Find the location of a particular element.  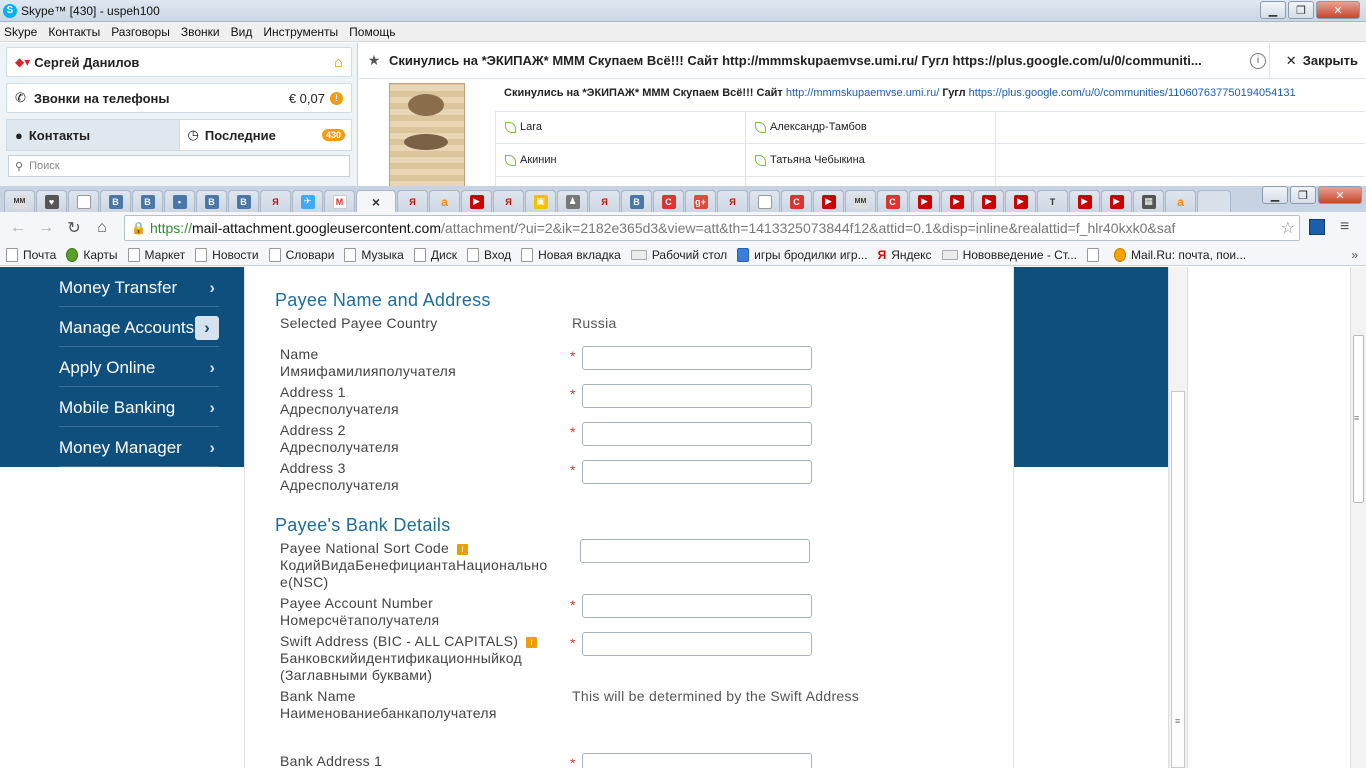

bookmark-item: Диск is located at coordinates (435, 254).